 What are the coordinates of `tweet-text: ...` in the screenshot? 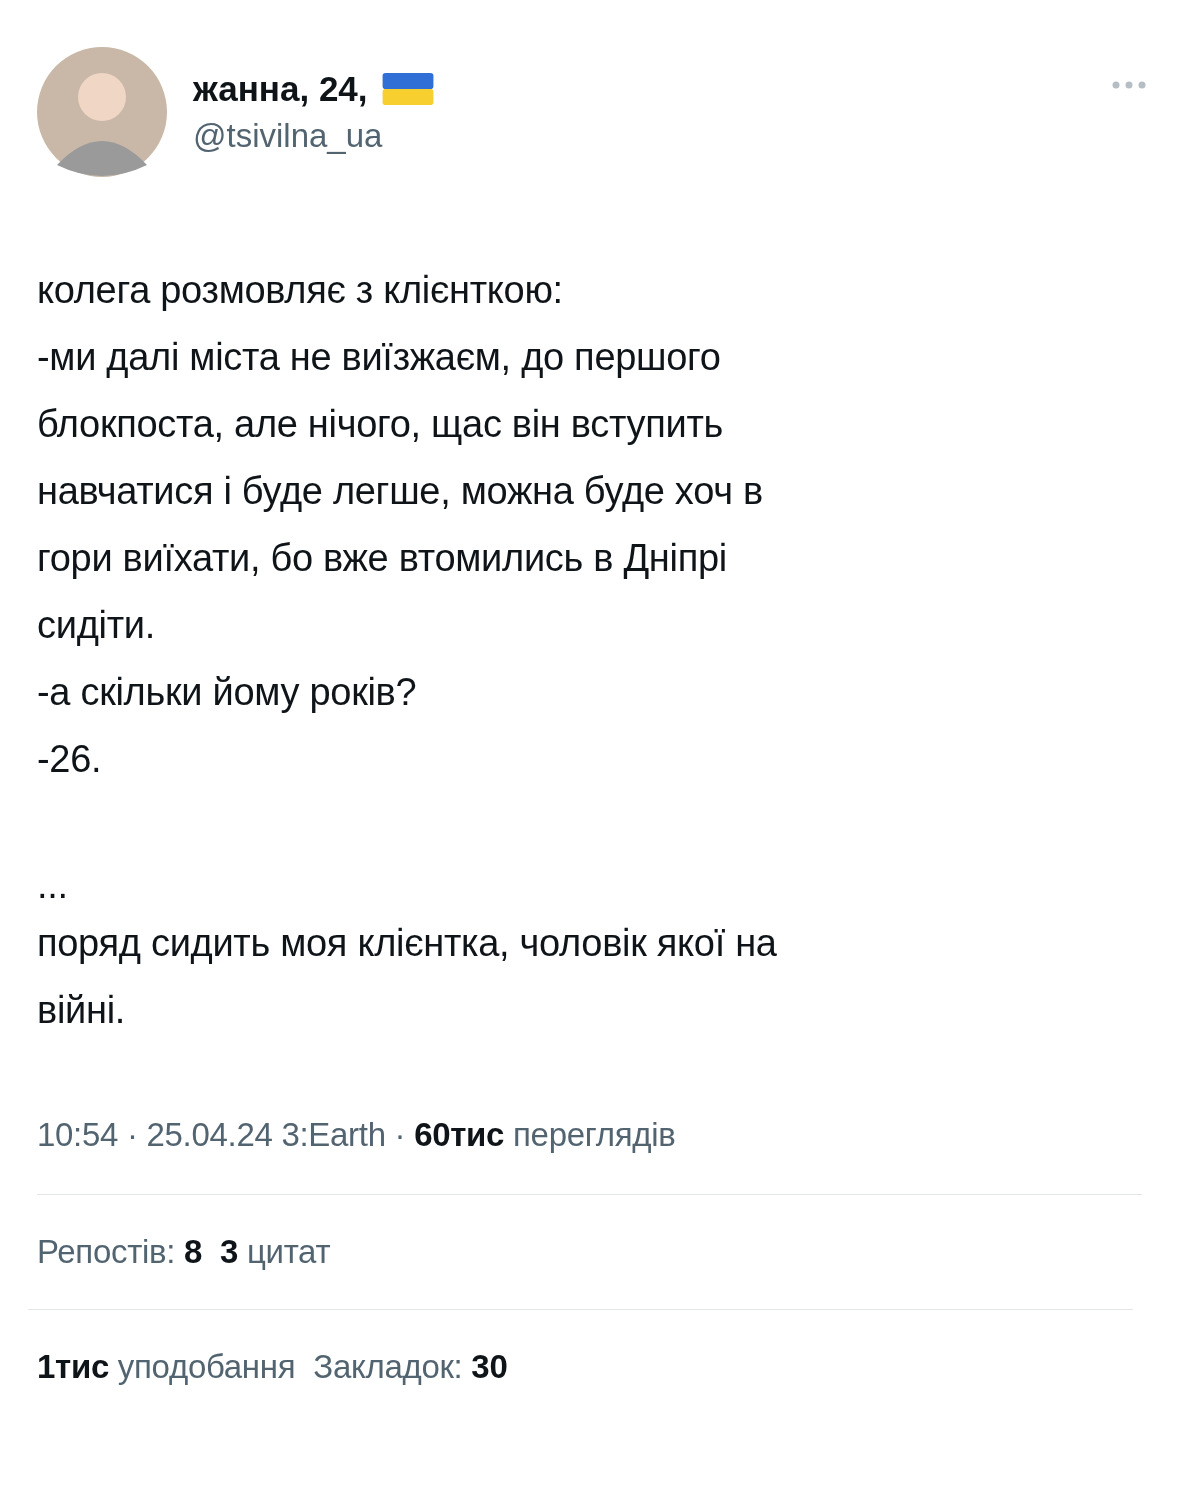 It's located at (53, 885).